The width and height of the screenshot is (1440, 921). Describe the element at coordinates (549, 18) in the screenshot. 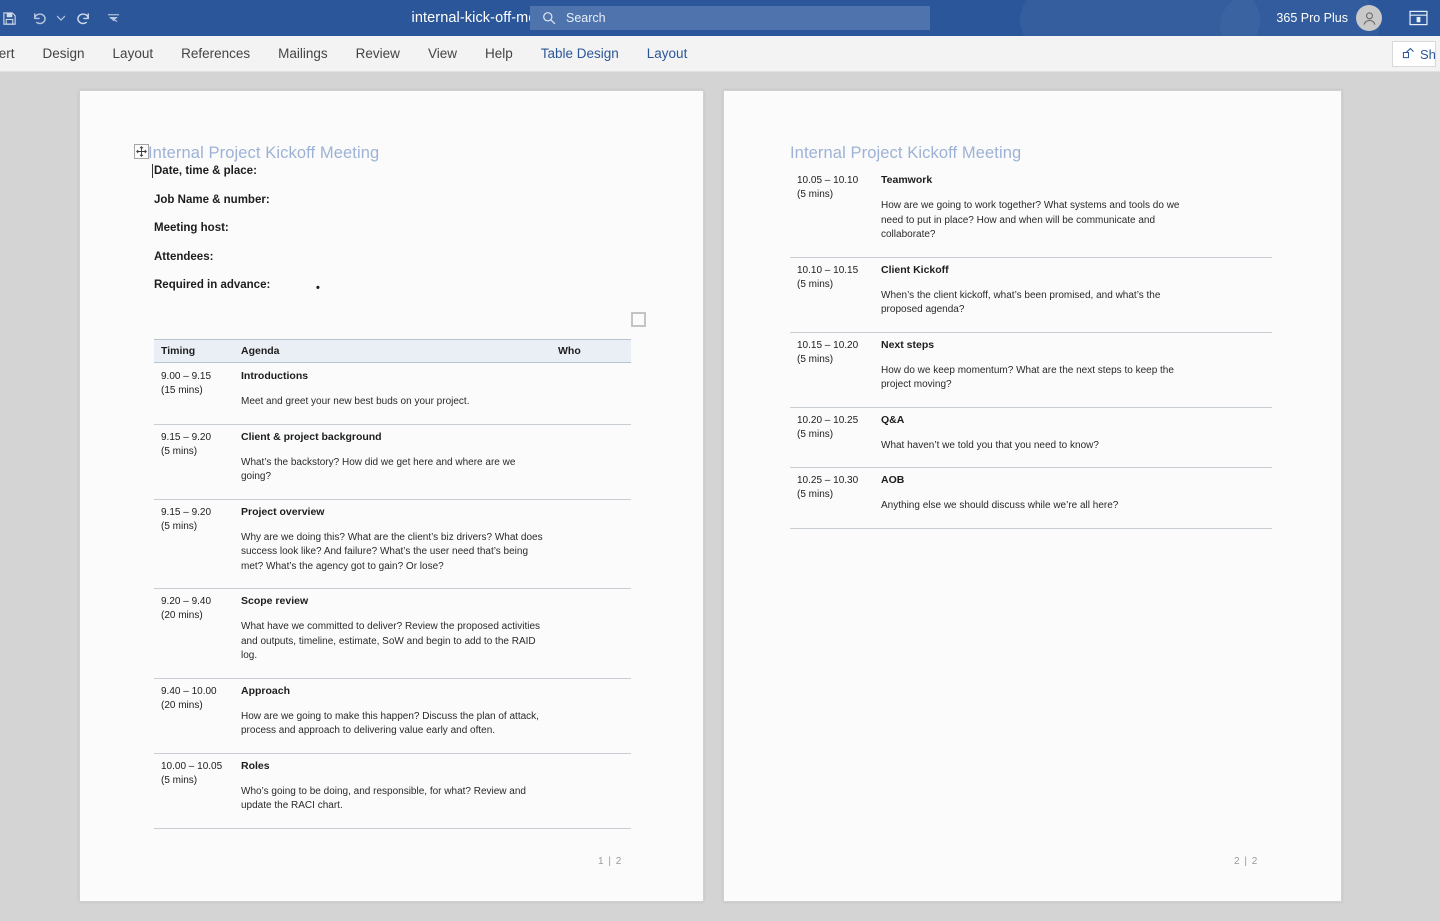

I see `search-icon` at that location.